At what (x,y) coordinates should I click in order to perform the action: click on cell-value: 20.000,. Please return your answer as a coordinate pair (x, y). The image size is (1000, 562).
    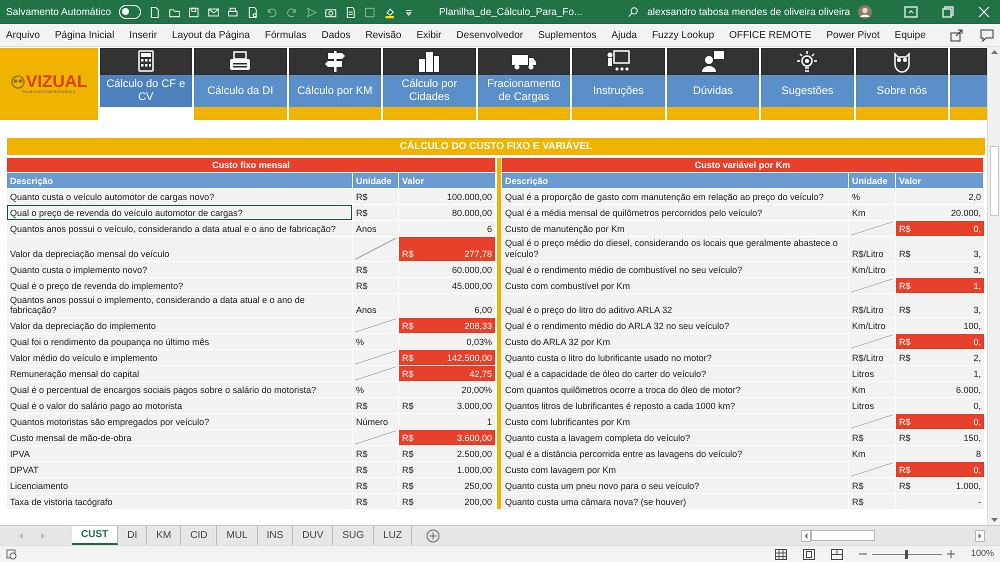
    Looking at the image, I should click on (965, 213).